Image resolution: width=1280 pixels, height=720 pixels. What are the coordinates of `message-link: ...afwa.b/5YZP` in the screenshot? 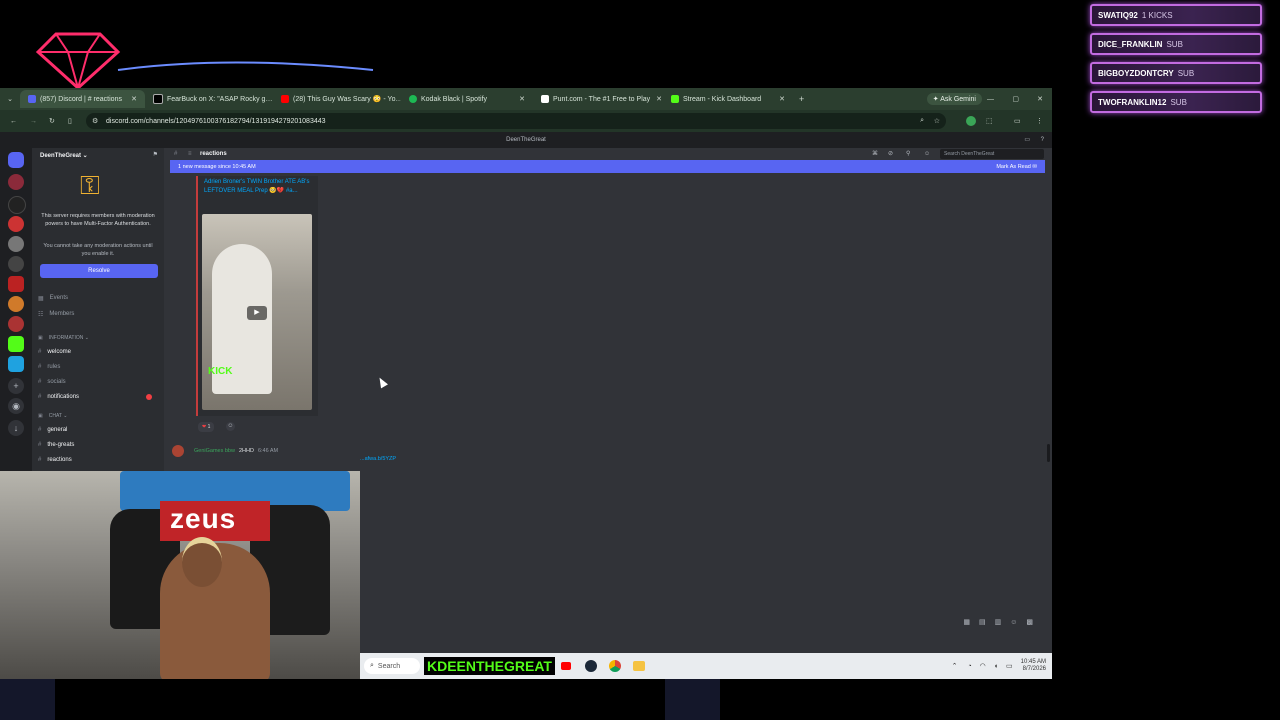 It's located at (378, 459).